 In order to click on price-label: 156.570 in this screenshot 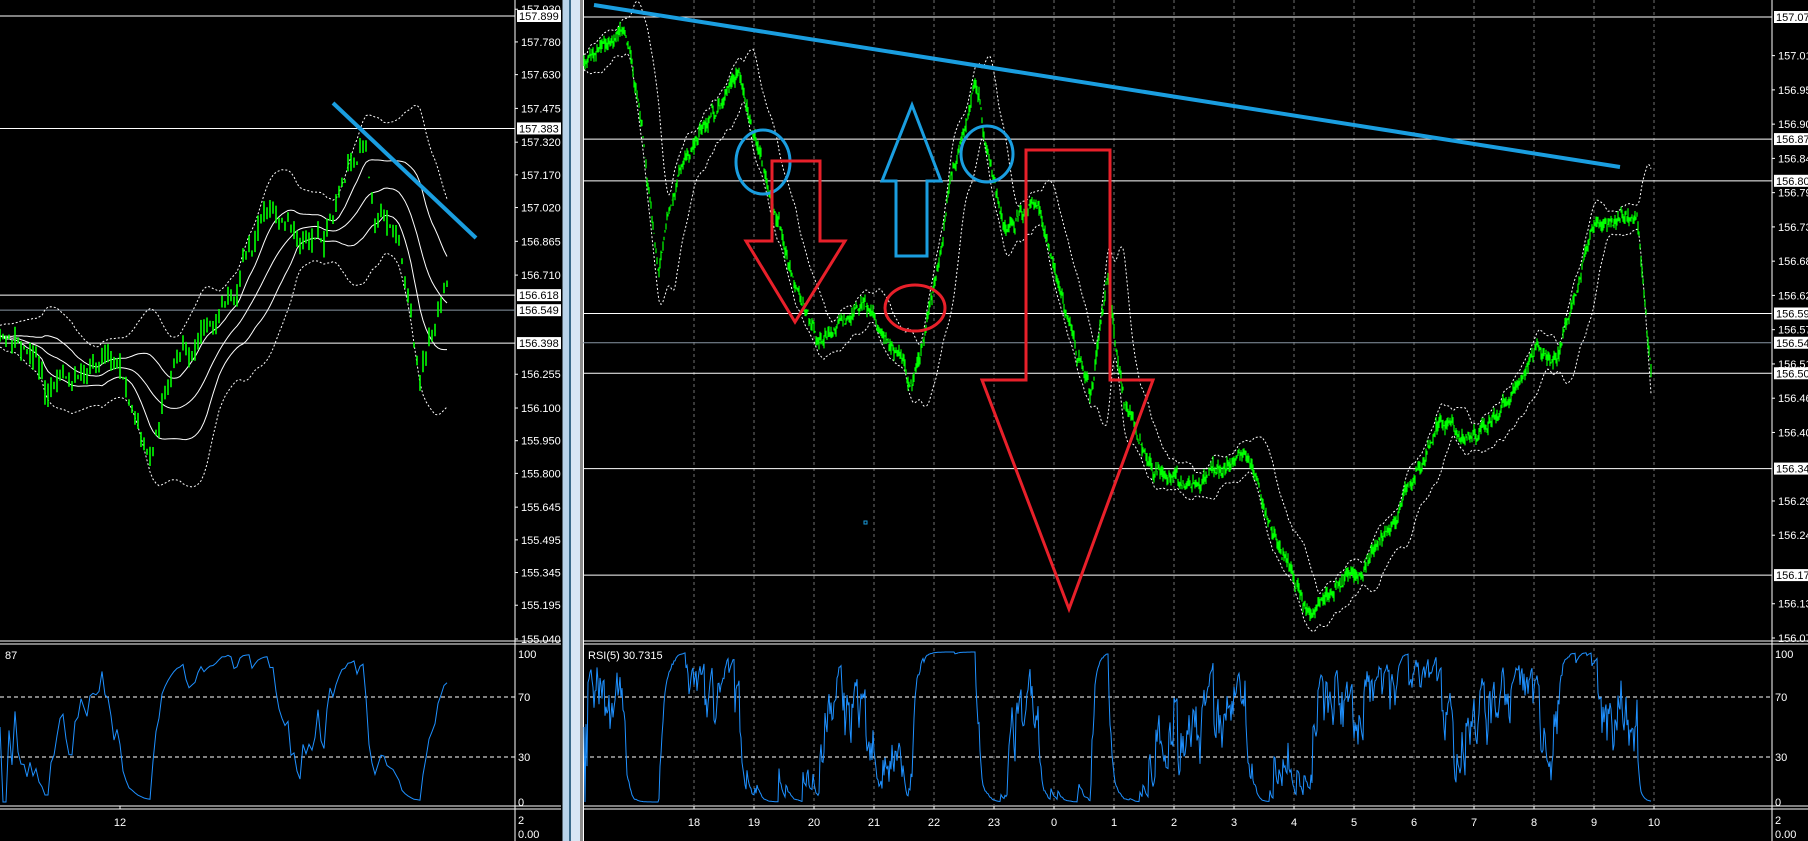, I will do `click(1793, 331)`.